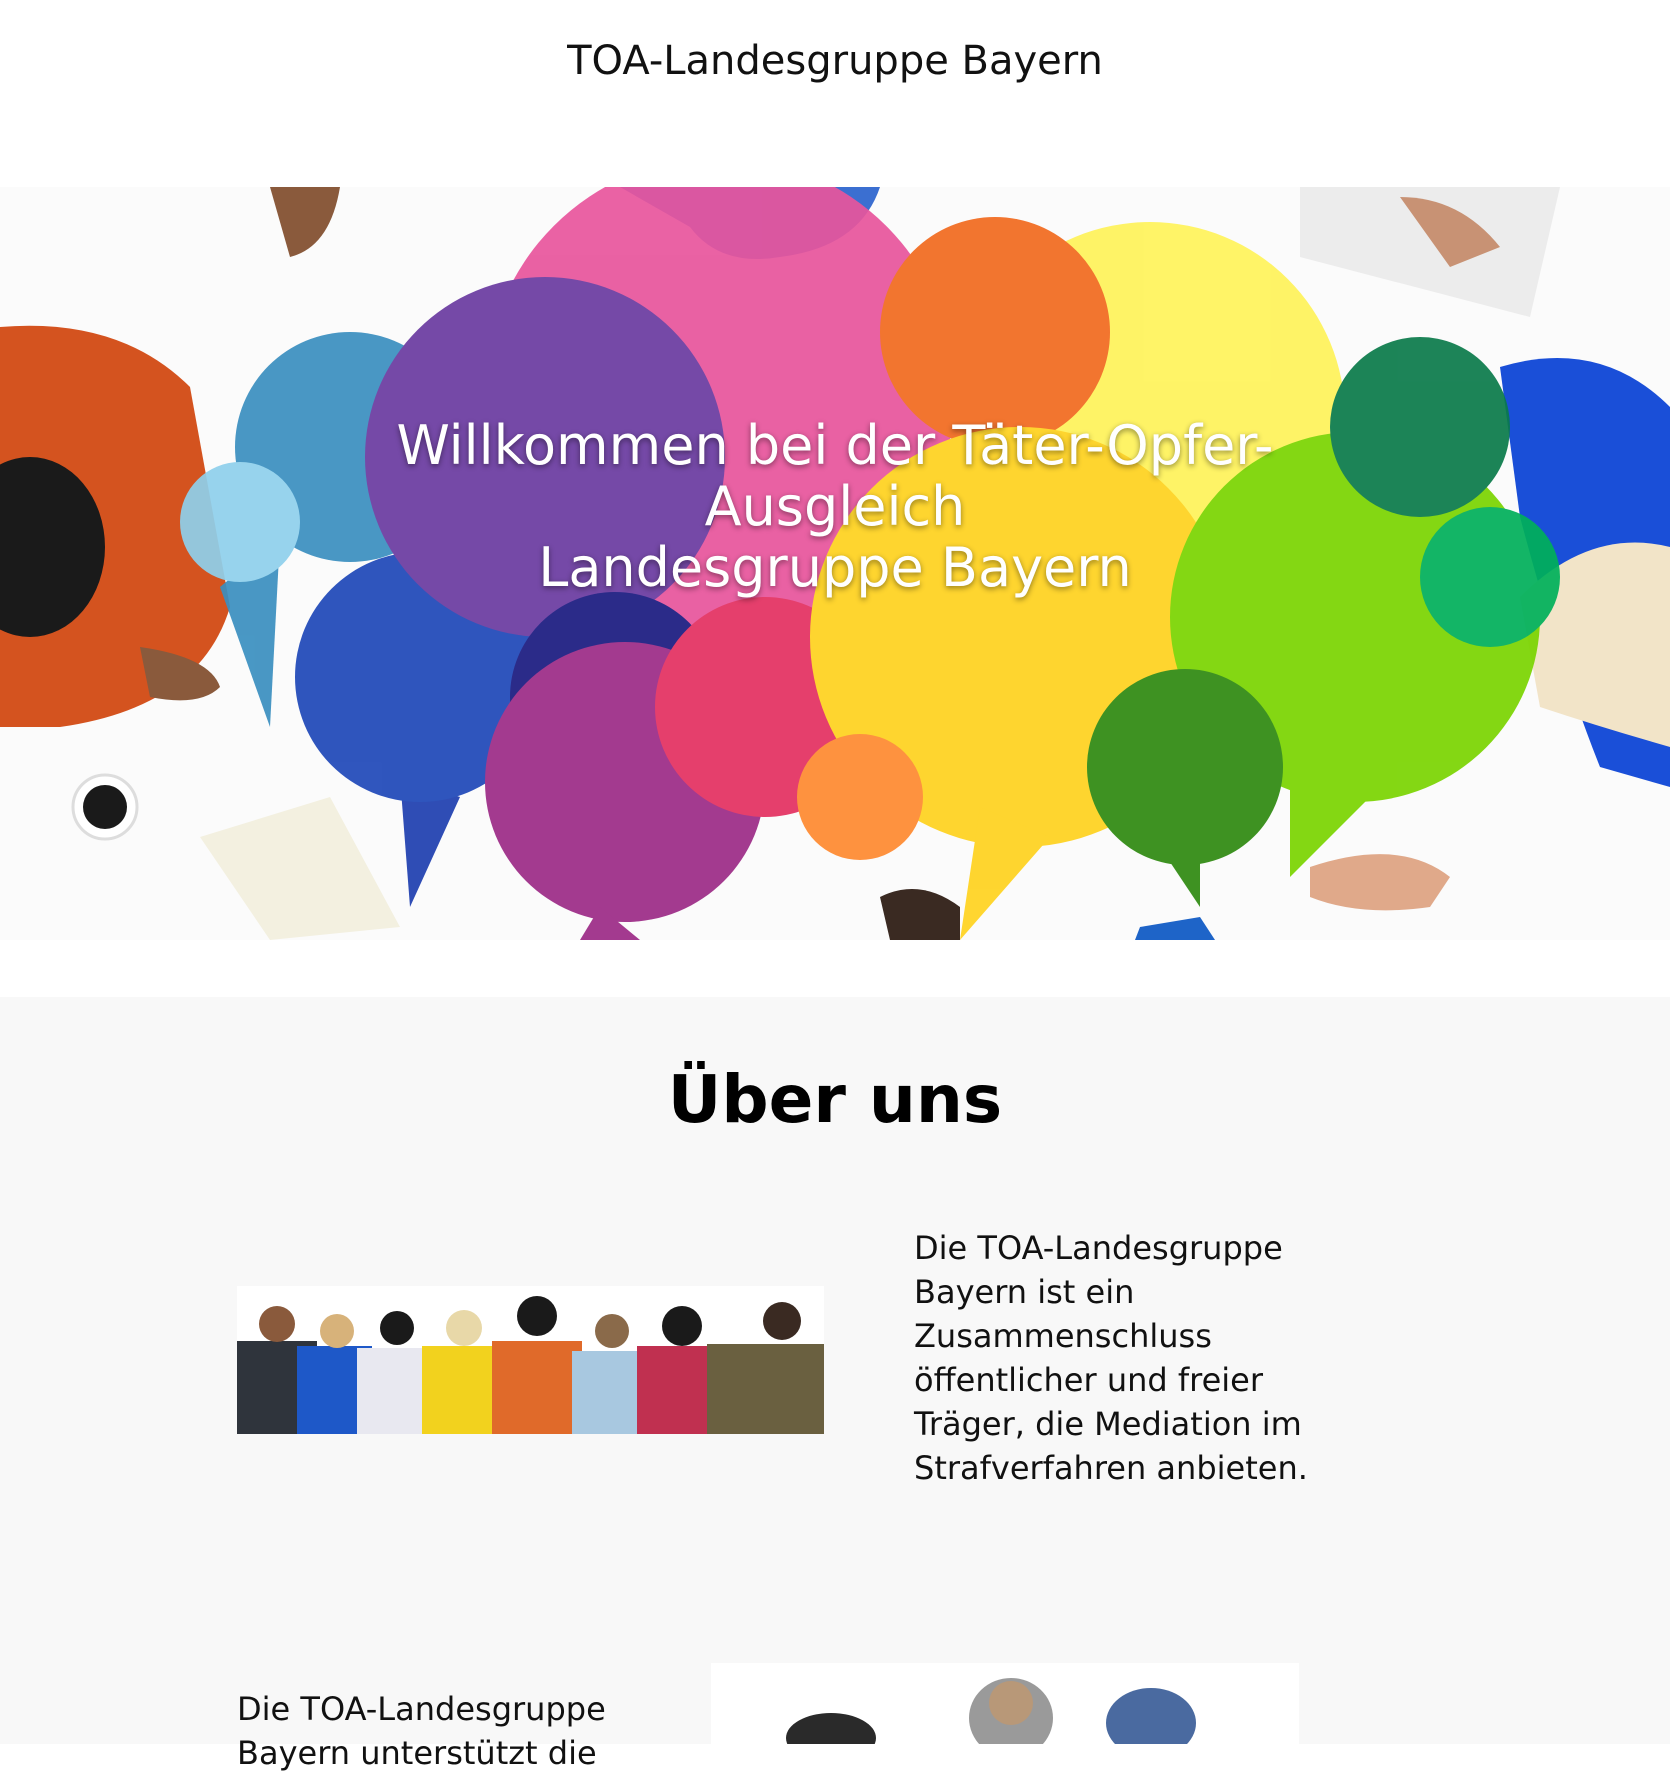 This screenshot has height=1775, width=1670. I want to click on hero-heading-line-2: Ausgleich, so click(835, 506).